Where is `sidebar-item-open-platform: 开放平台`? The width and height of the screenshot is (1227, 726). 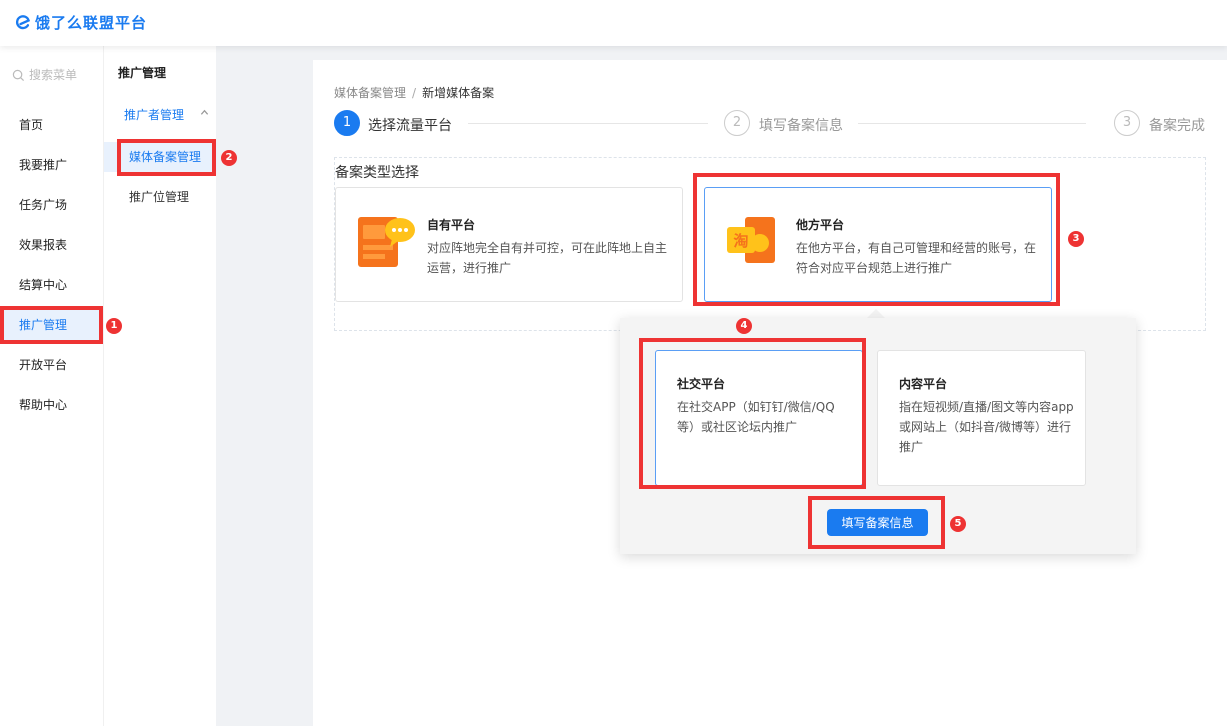
sidebar-item-open-platform: 开放平台 is located at coordinates (51, 365).